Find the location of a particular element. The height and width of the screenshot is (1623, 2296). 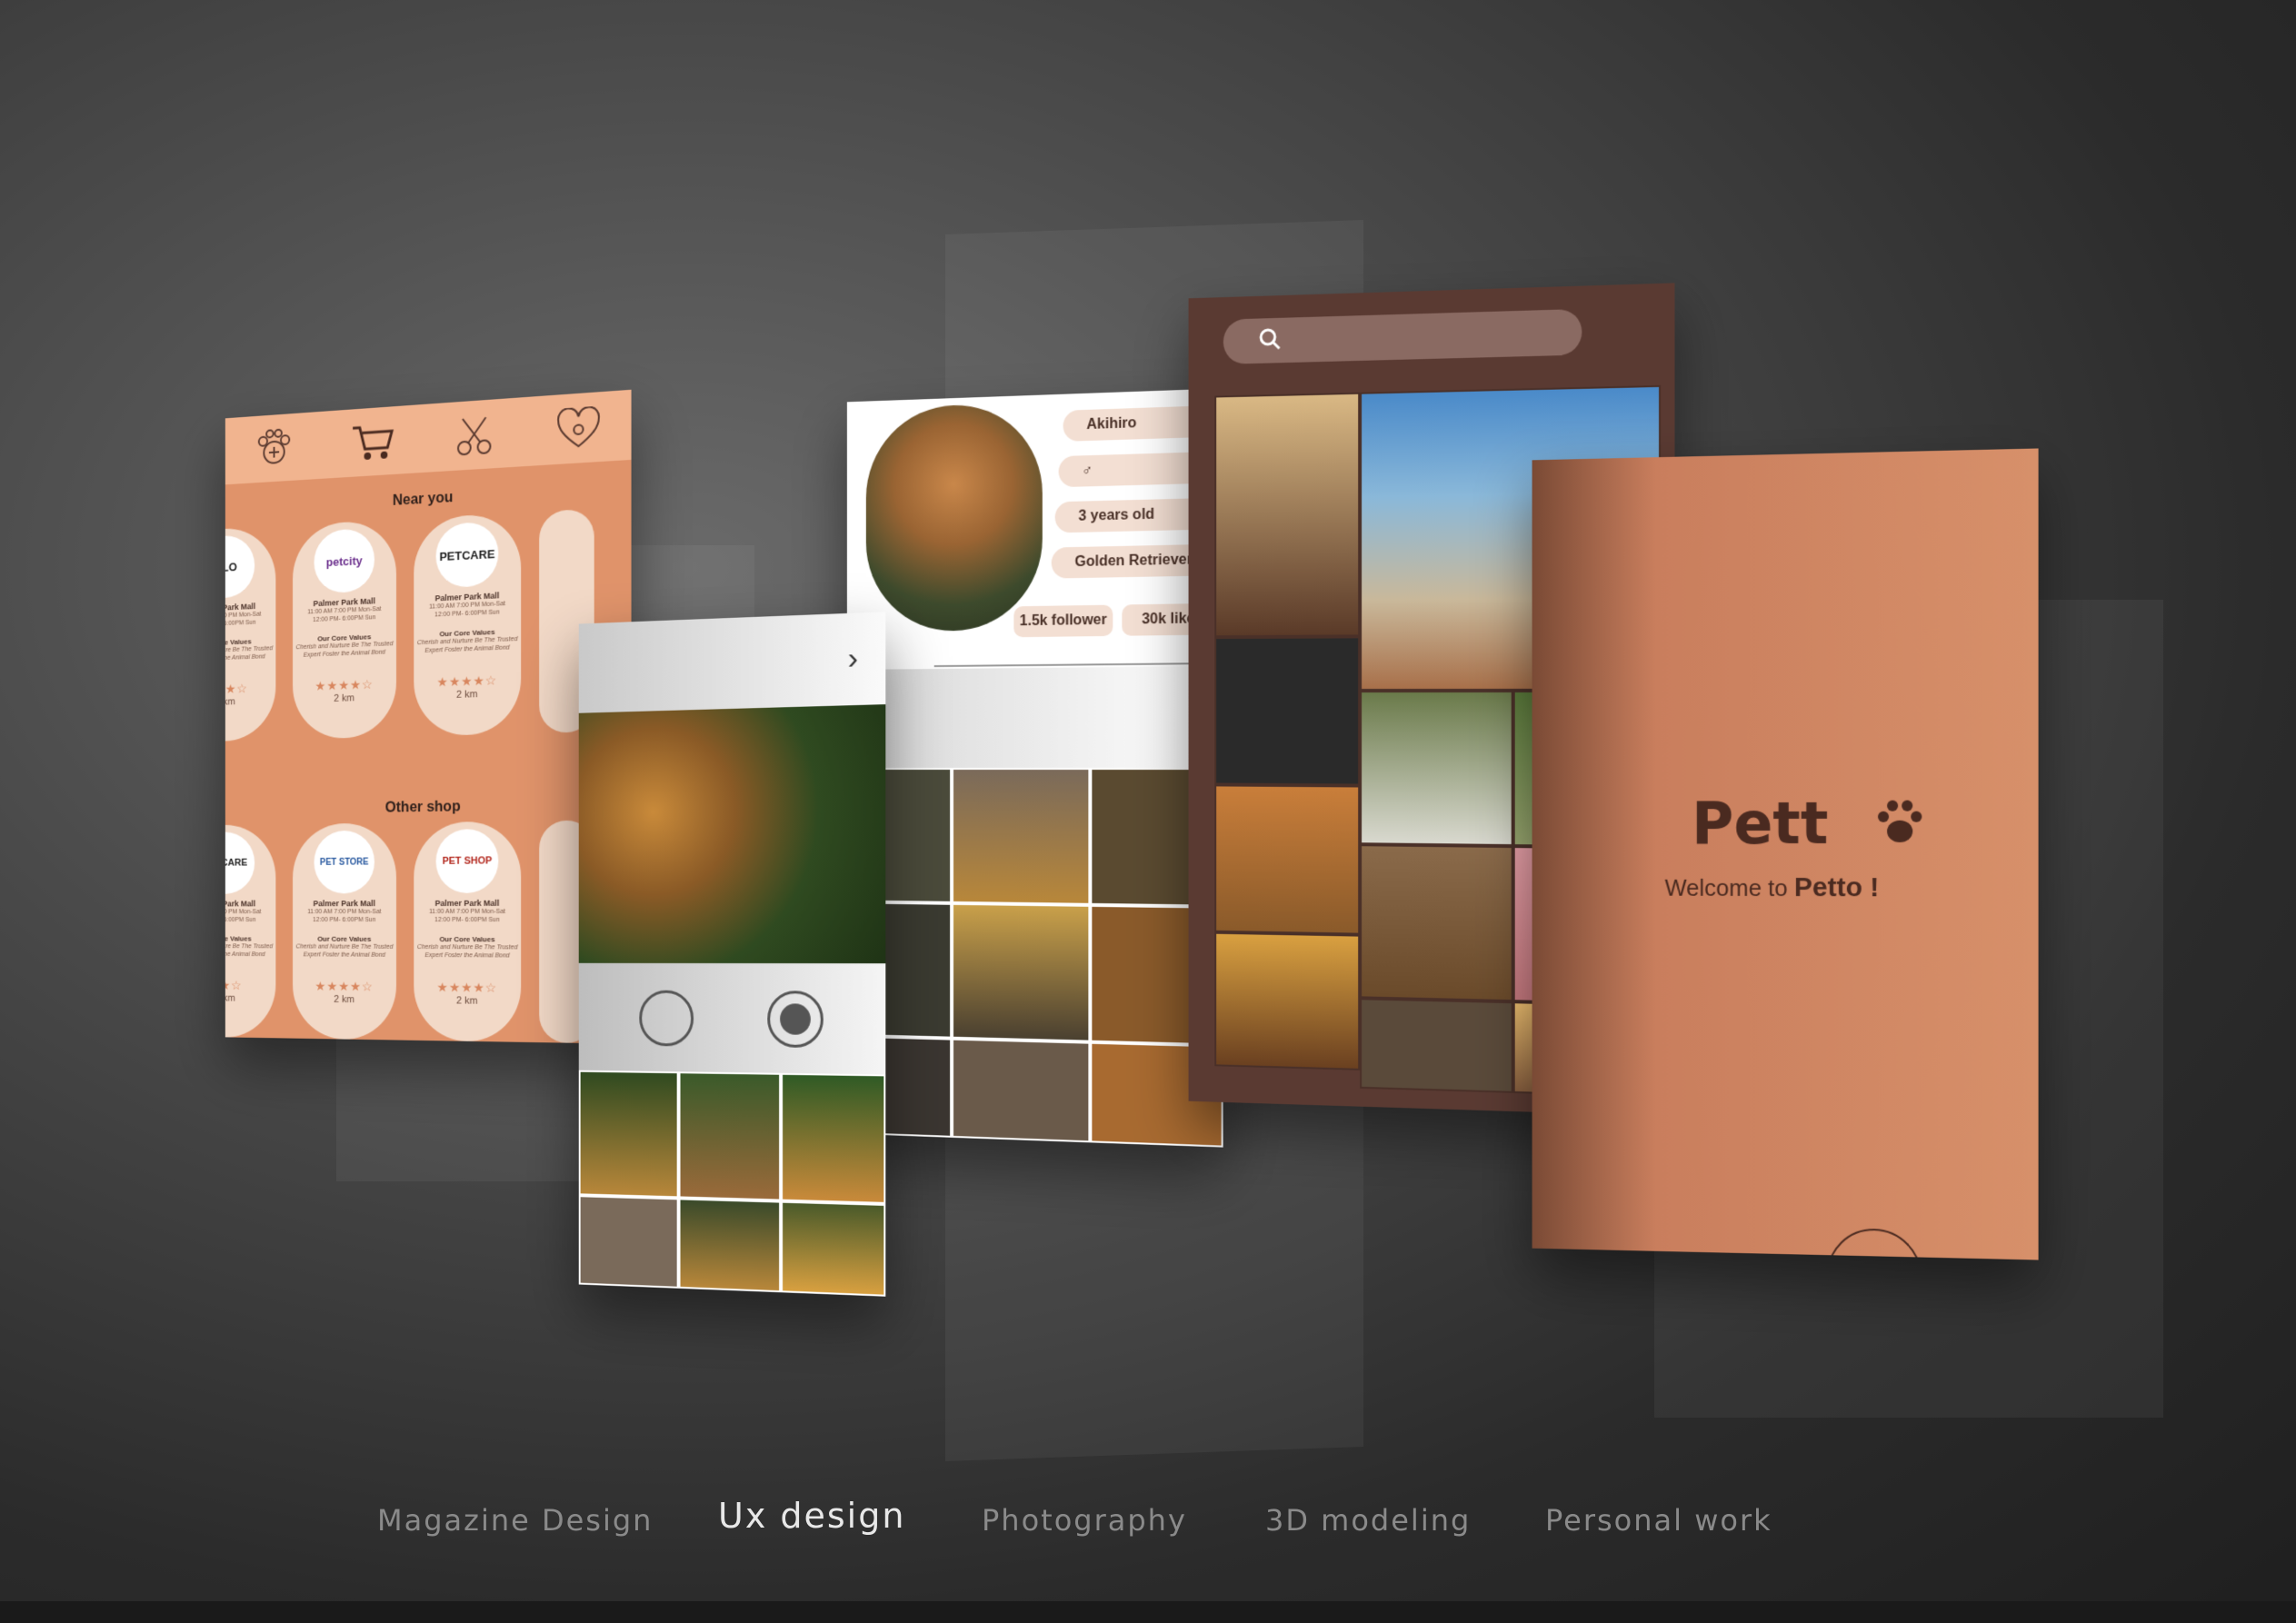

nav-item-personal-work: Personal work is located at coordinates (1658, 1520).